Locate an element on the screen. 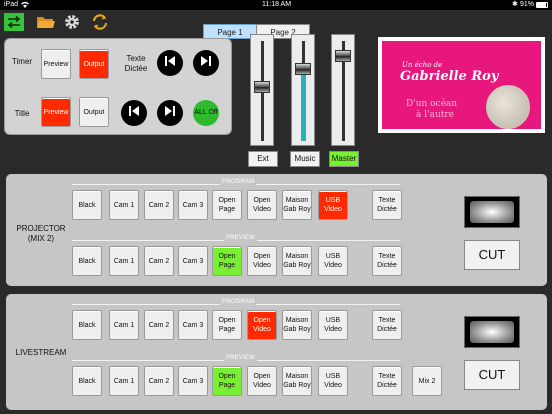 This screenshot has width=552, height=414. projector-label: PROJECTOR (MIX 2) is located at coordinates (41, 233).